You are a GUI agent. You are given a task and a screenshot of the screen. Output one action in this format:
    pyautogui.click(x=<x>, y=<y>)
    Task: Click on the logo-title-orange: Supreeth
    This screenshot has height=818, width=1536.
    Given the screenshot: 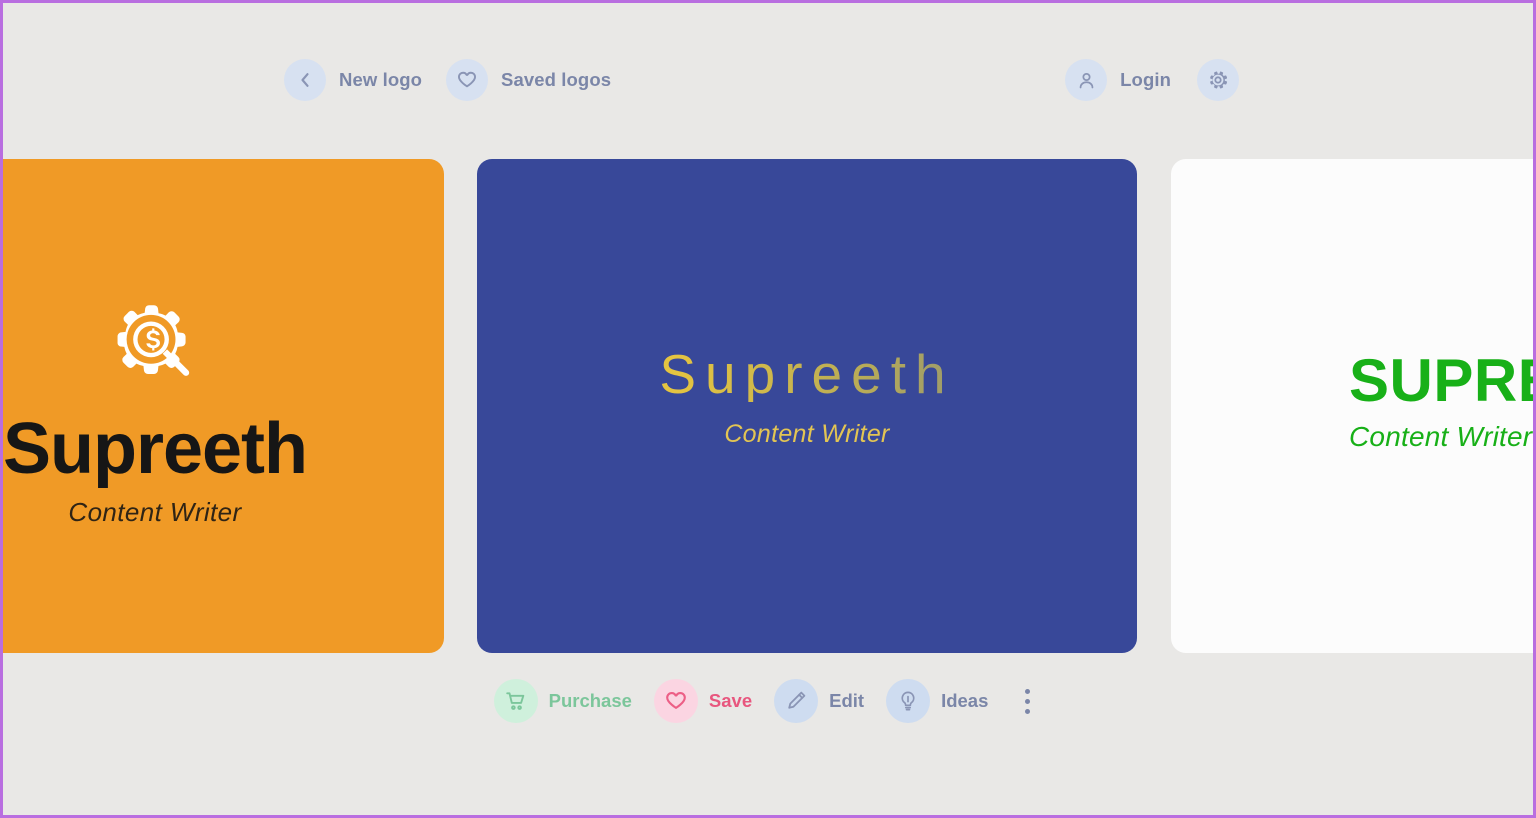 What is the action you would take?
    pyautogui.click(x=155, y=449)
    